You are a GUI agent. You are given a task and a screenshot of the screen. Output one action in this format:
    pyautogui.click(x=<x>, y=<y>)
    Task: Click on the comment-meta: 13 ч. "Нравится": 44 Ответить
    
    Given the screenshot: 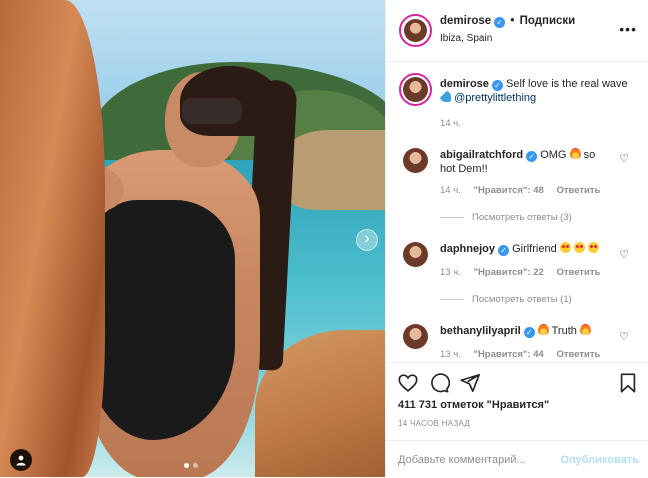 What is the action you would take?
    pyautogui.click(x=525, y=354)
    